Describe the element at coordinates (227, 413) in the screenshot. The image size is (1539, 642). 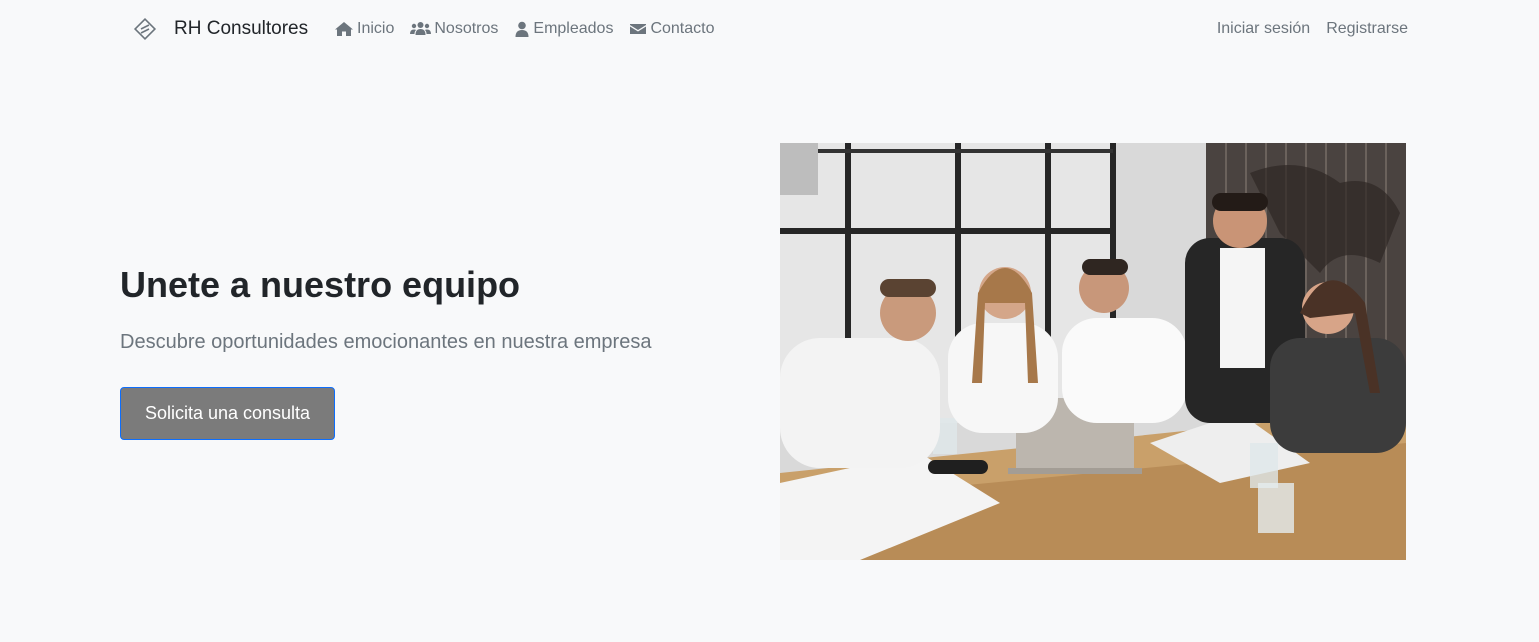
I see `consult-button: Solicita una consulta` at that location.